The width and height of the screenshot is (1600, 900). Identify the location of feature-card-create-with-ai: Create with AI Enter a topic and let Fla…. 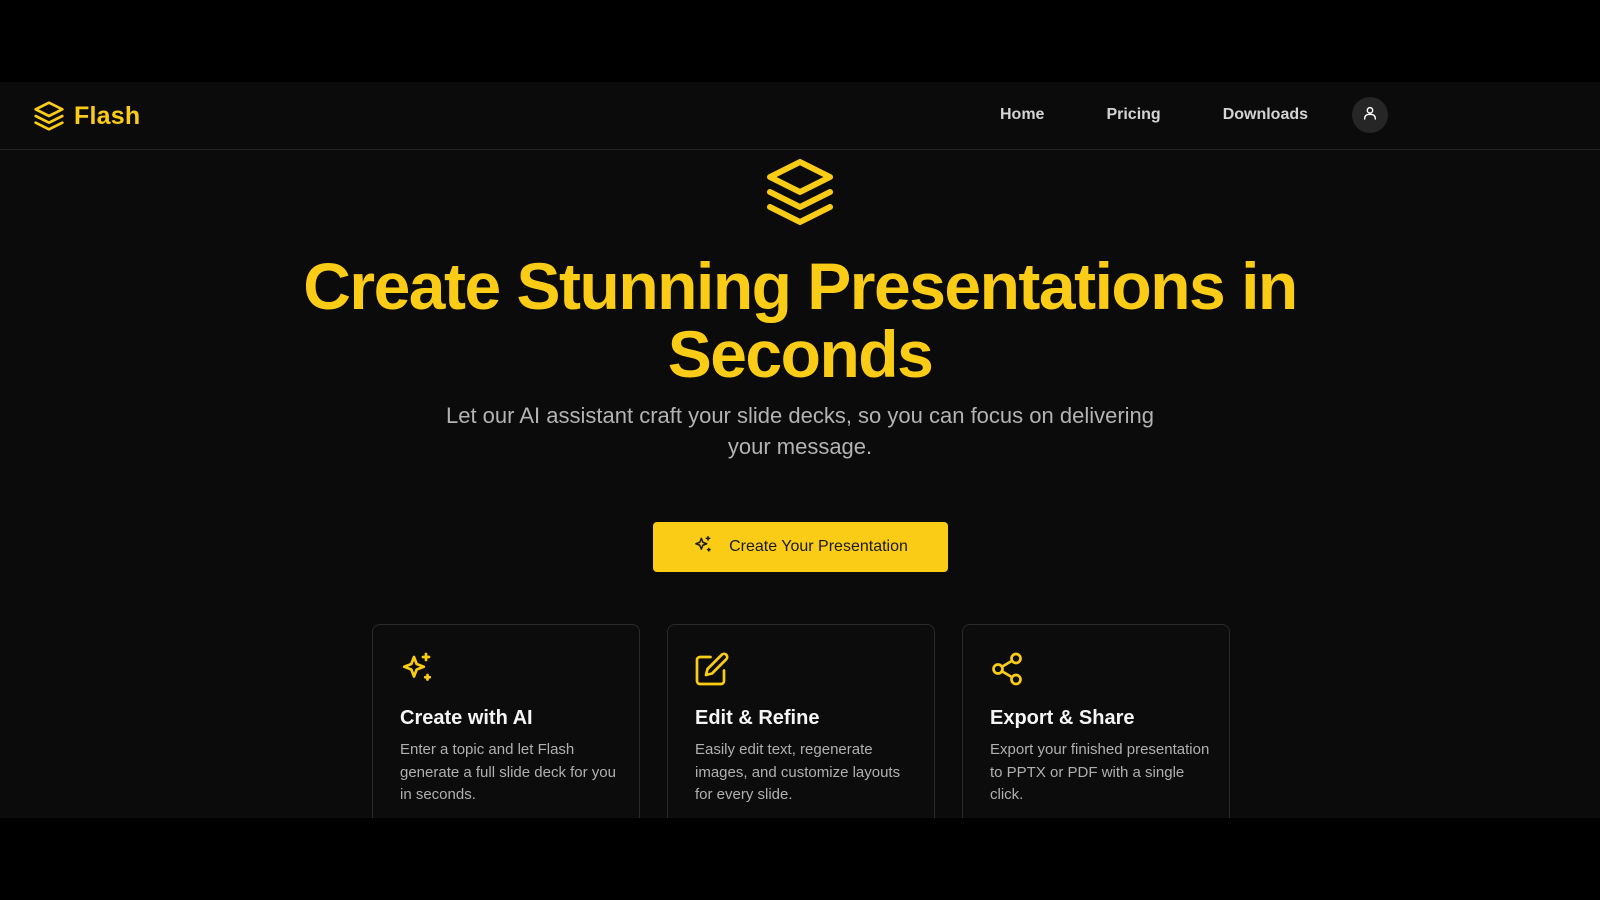
(506, 721).